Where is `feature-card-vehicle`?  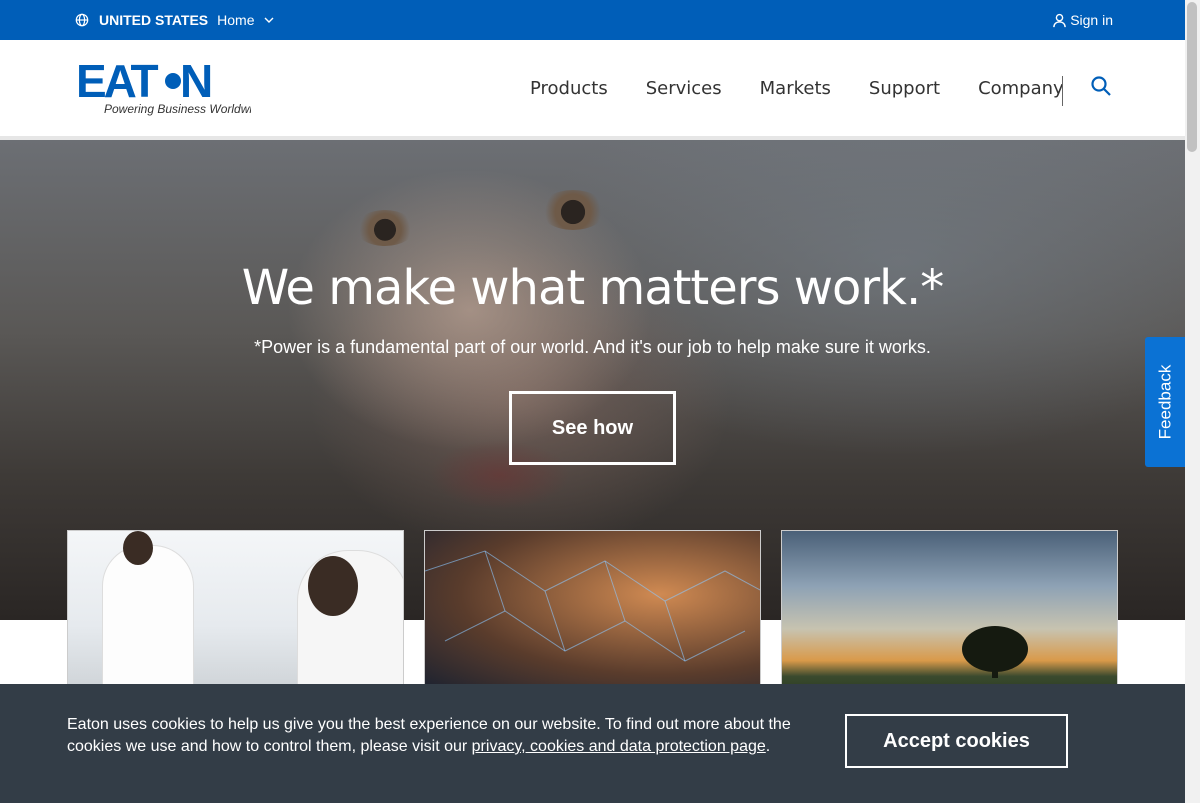
feature-card-vehicle is located at coordinates (592, 610).